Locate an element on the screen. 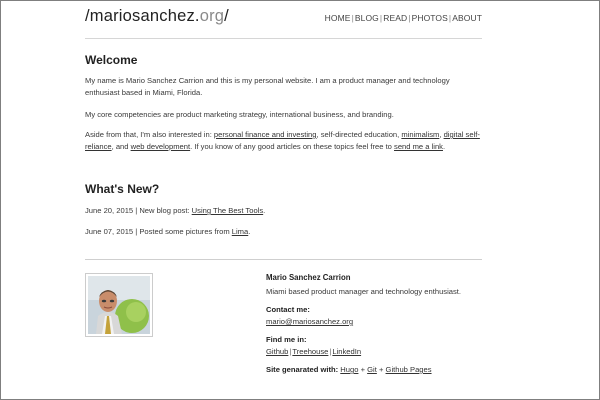 Image resolution: width=600 pixels, height=400 pixels. link-send-me-a-link: send me a link is located at coordinates (418, 146).